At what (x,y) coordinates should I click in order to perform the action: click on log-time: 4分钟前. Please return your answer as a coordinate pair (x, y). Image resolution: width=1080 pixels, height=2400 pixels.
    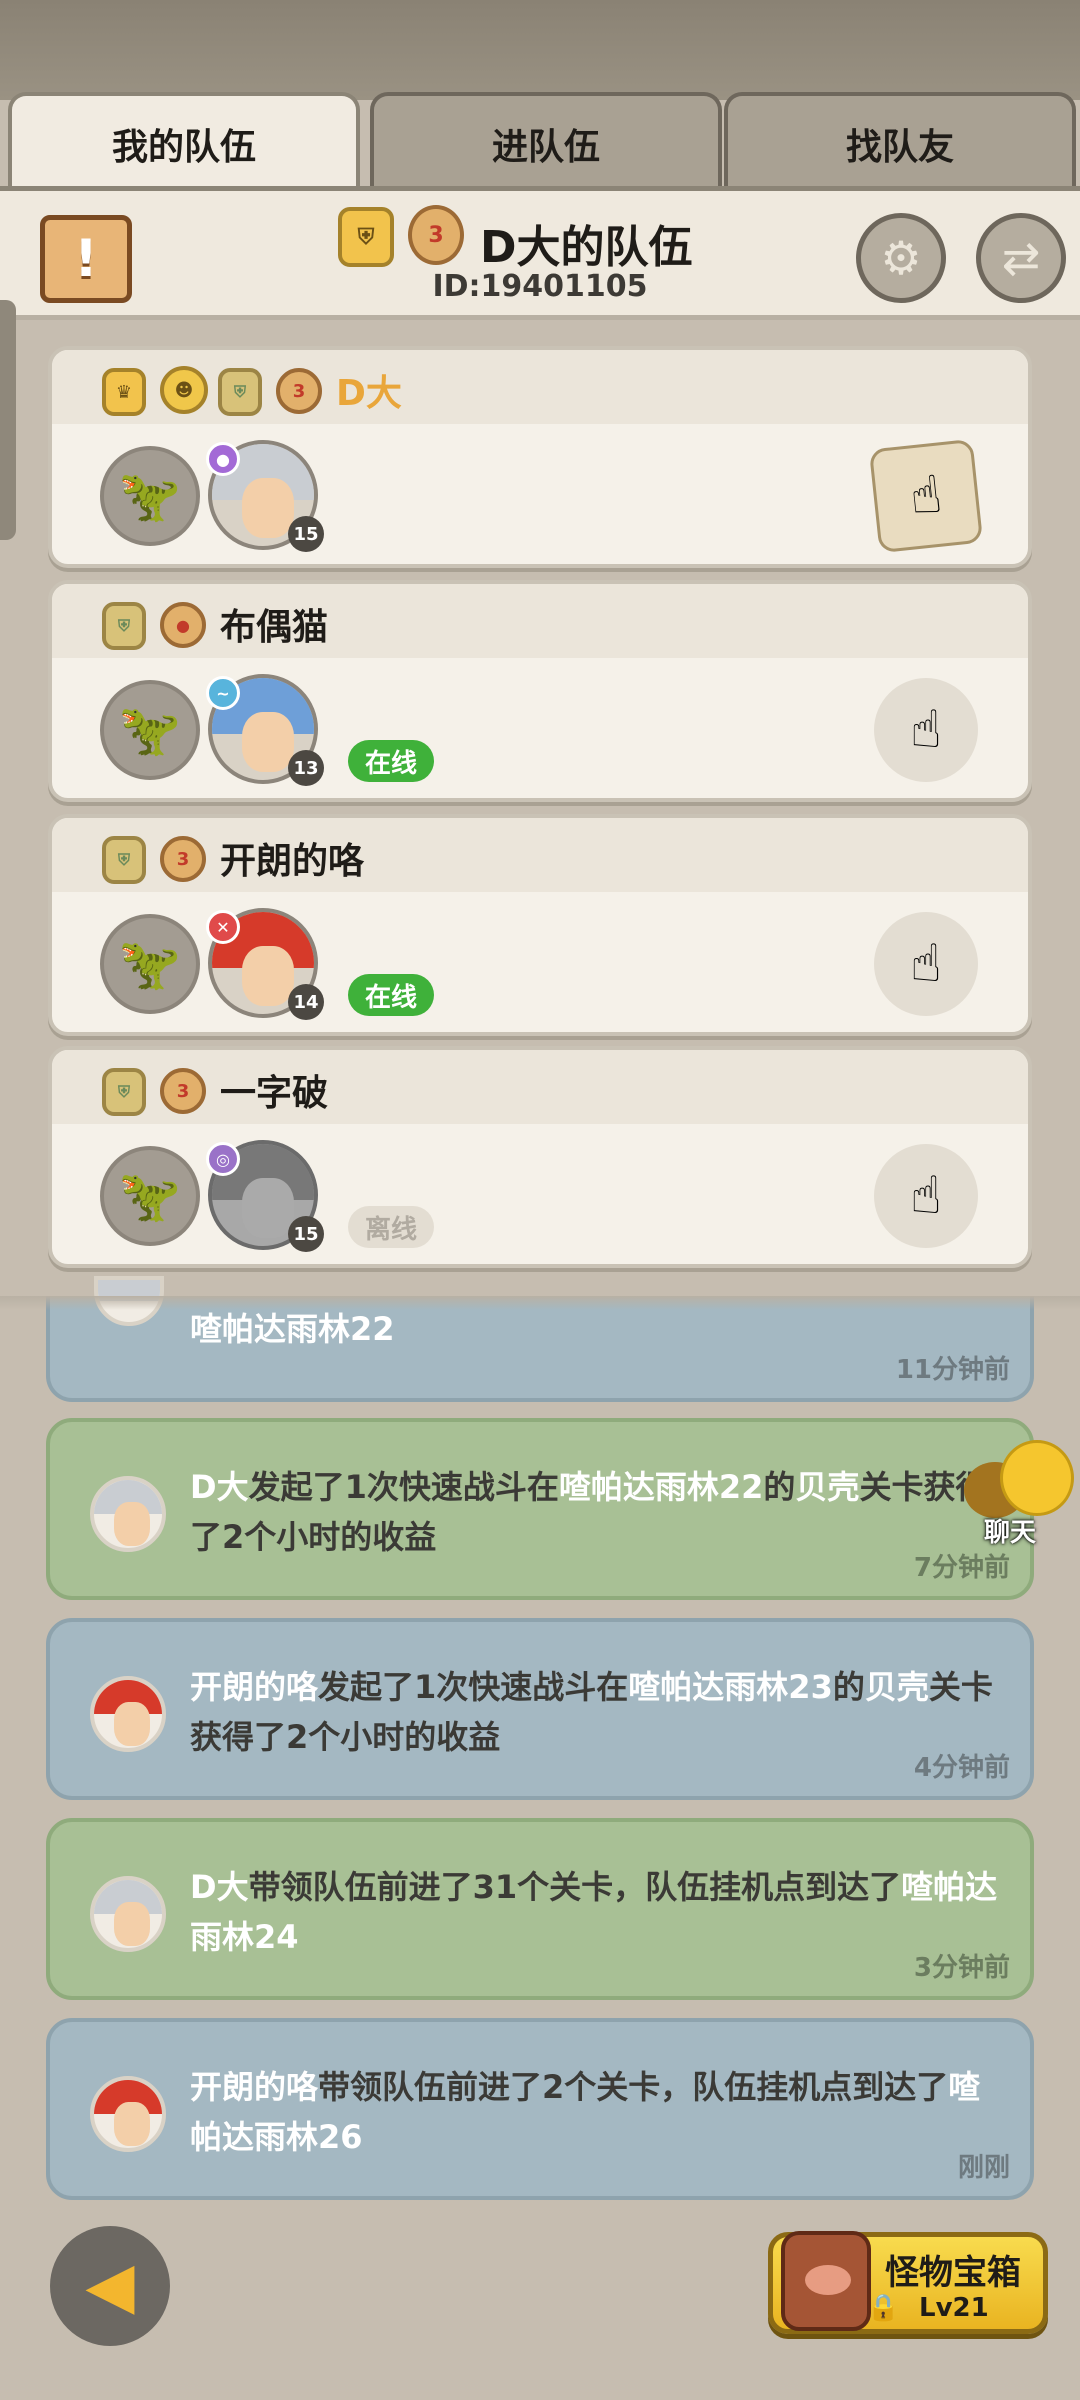
    Looking at the image, I should click on (961, 1768).